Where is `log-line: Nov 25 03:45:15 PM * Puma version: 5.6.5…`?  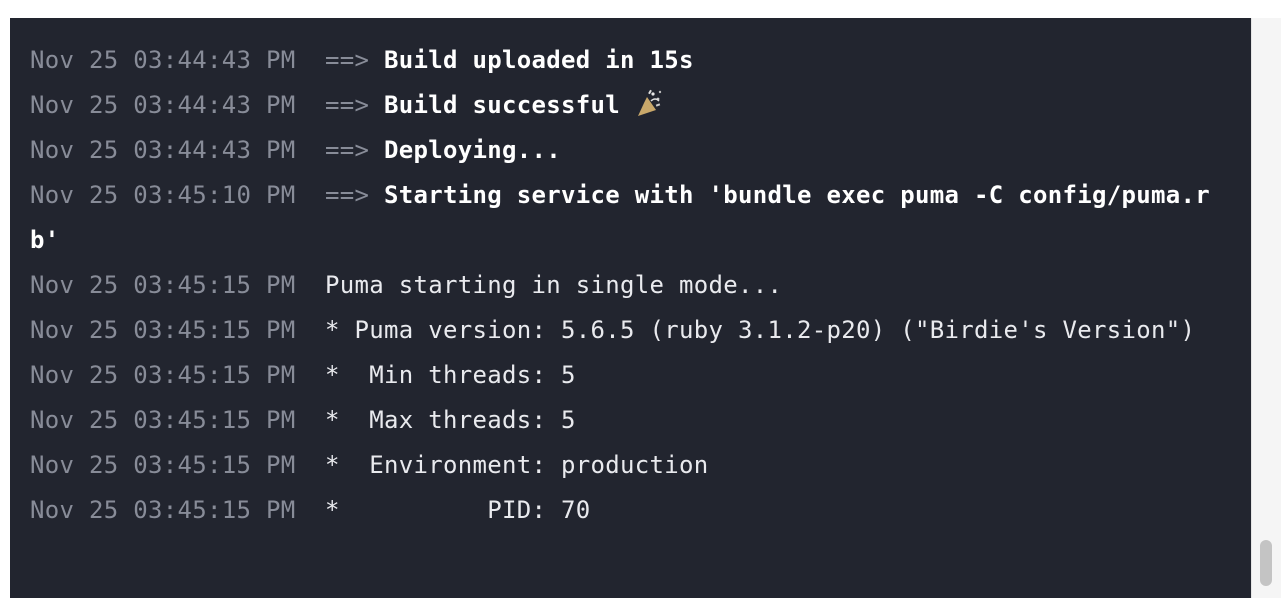
log-line: Nov 25 03:45:15 PM * Puma version: 5.6.5… is located at coordinates (632, 330).